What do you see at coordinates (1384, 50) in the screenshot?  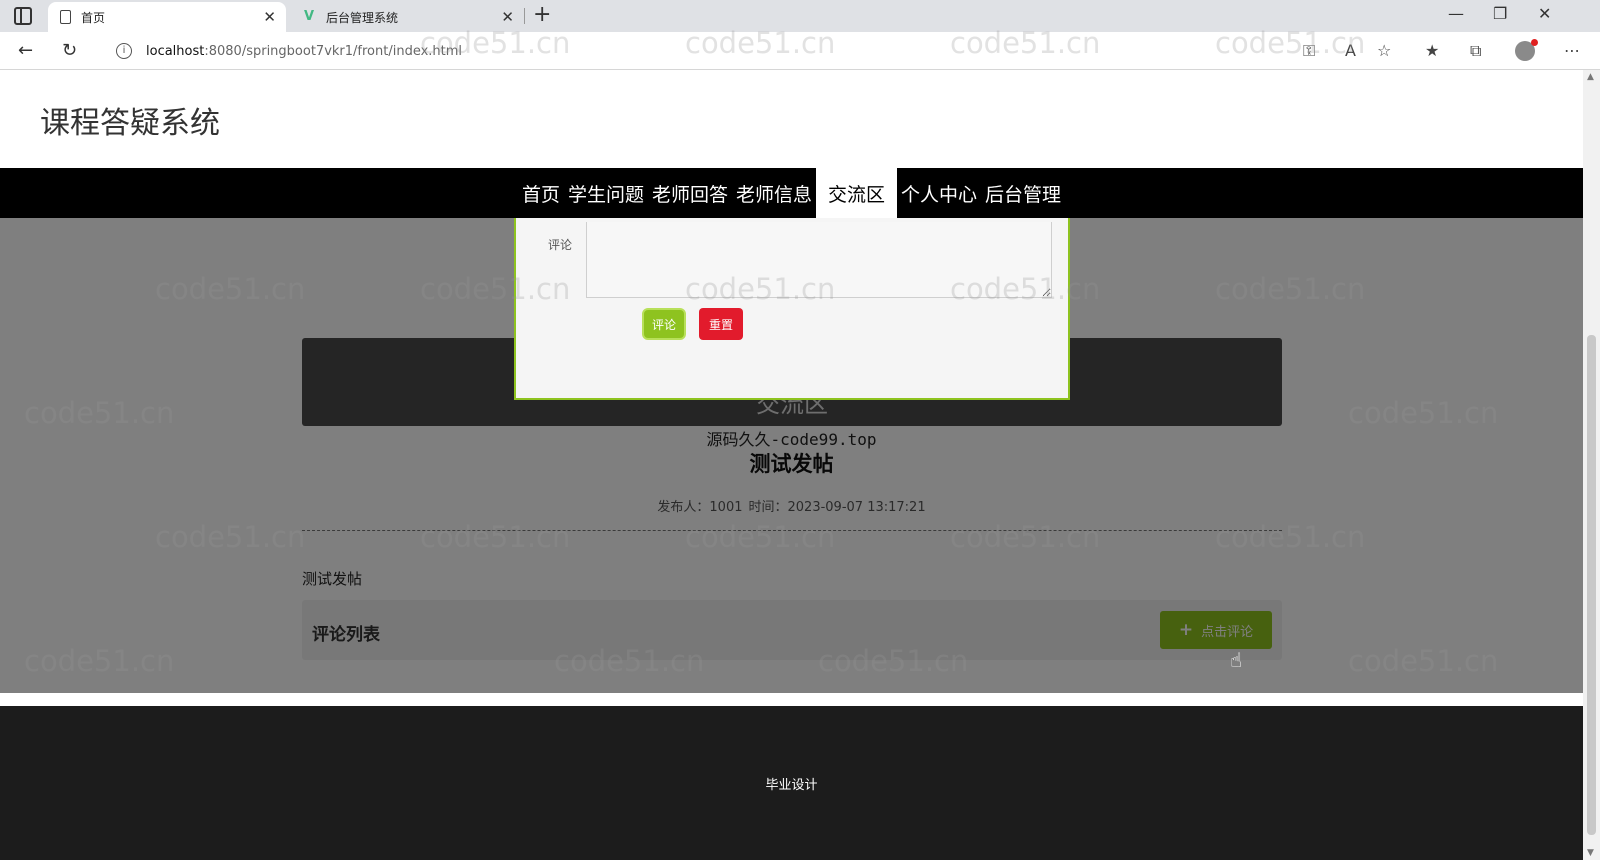 I see `add-favorite-icon: ☆` at bounding box center [1384, 50].